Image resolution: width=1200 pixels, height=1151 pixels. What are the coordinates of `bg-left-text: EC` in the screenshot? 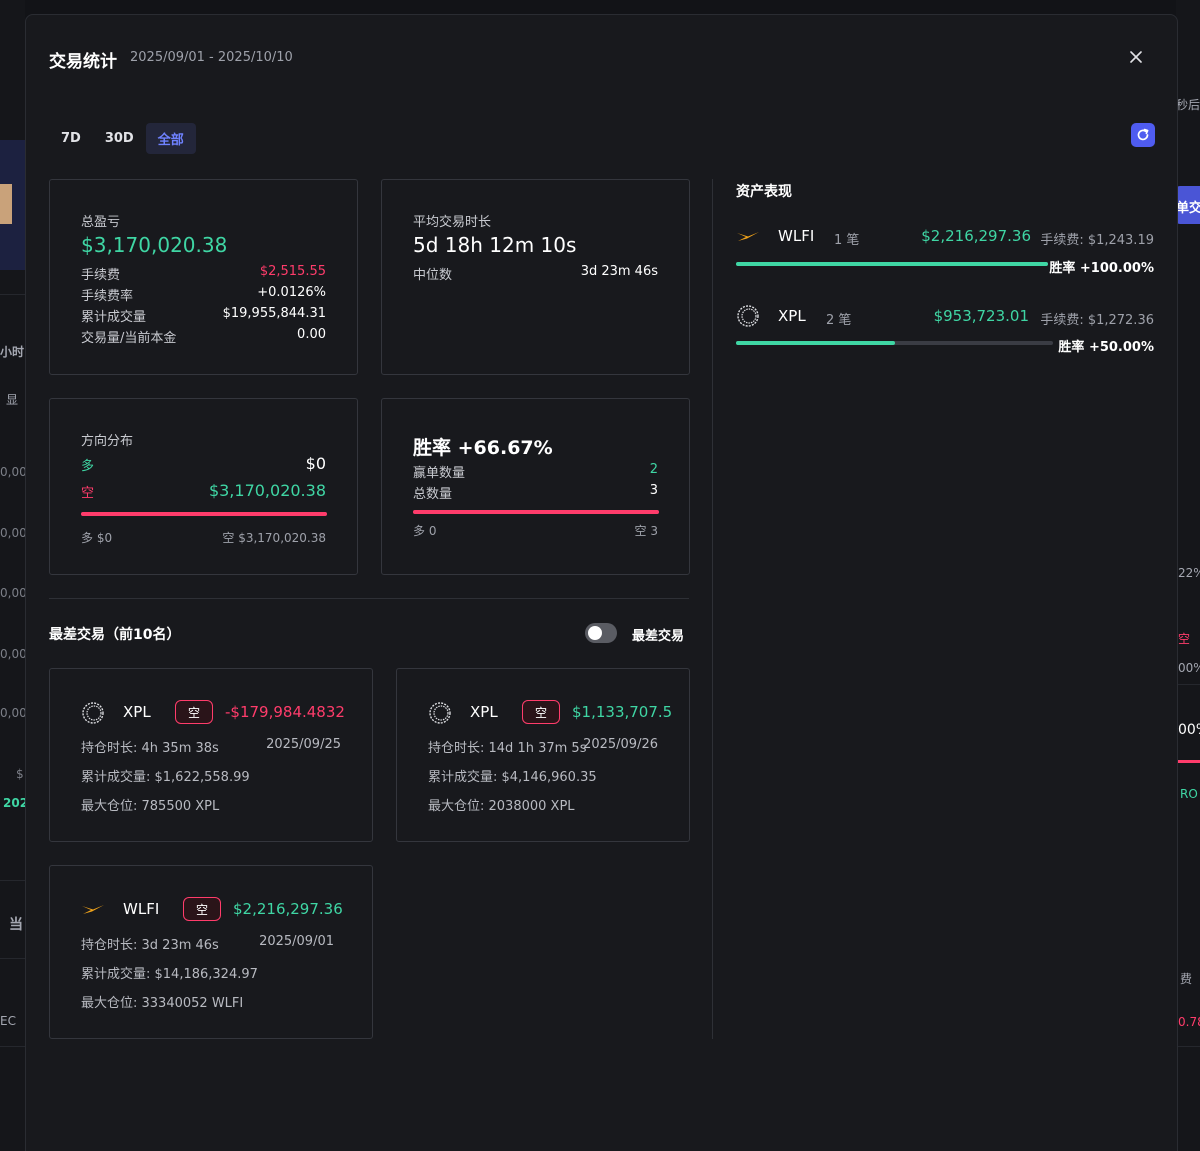 It's located at (8, 1021).